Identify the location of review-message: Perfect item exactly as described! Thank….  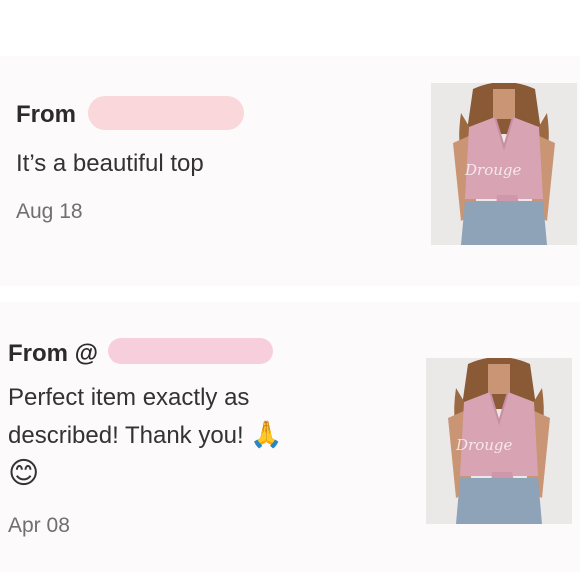
(145, 437).